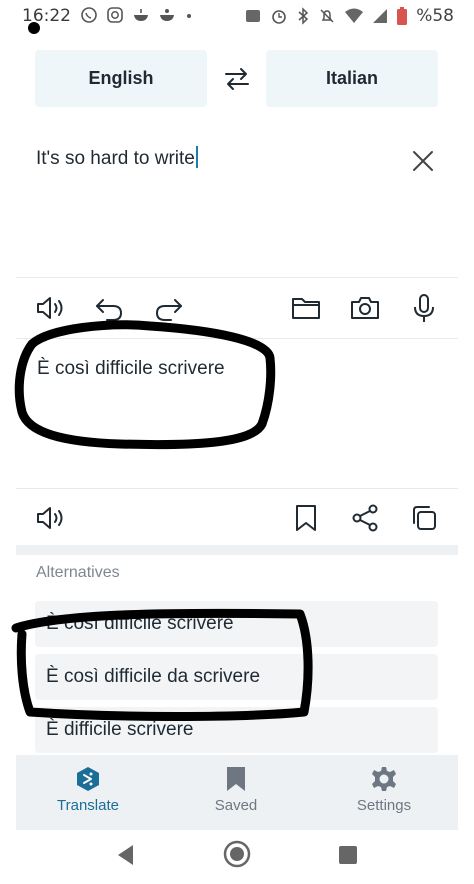  I want to click on mute-icon, so click(327, 16).